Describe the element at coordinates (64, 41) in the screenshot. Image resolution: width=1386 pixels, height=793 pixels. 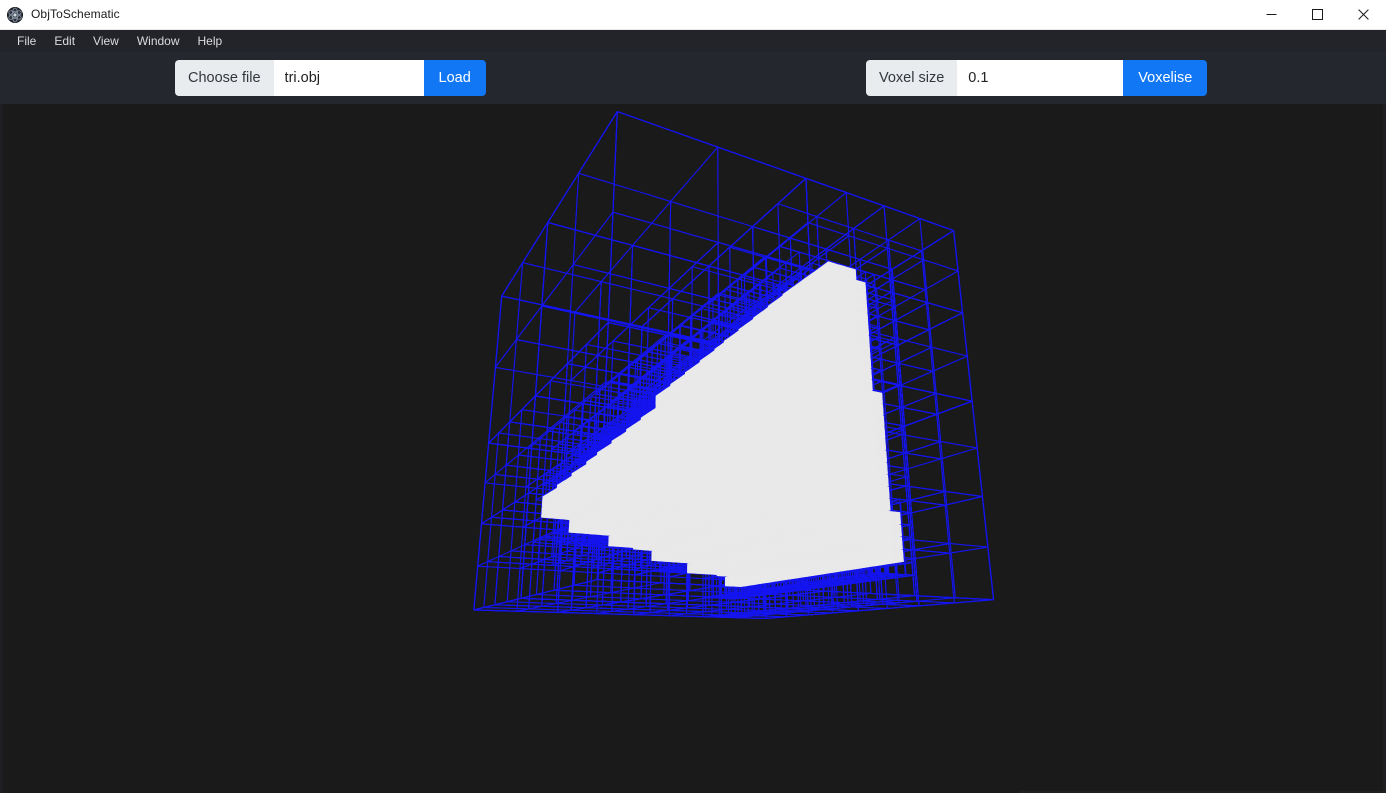
I see `menu-item-edit: Edit` at that location.